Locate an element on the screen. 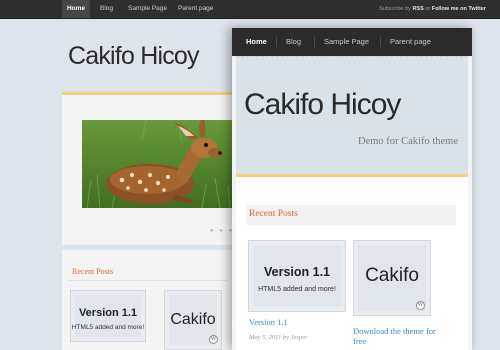 The height and width of the screenshot is (350, 500). bg-recent-posts-heading: Recent Posts is located at coordinates (93, 271).